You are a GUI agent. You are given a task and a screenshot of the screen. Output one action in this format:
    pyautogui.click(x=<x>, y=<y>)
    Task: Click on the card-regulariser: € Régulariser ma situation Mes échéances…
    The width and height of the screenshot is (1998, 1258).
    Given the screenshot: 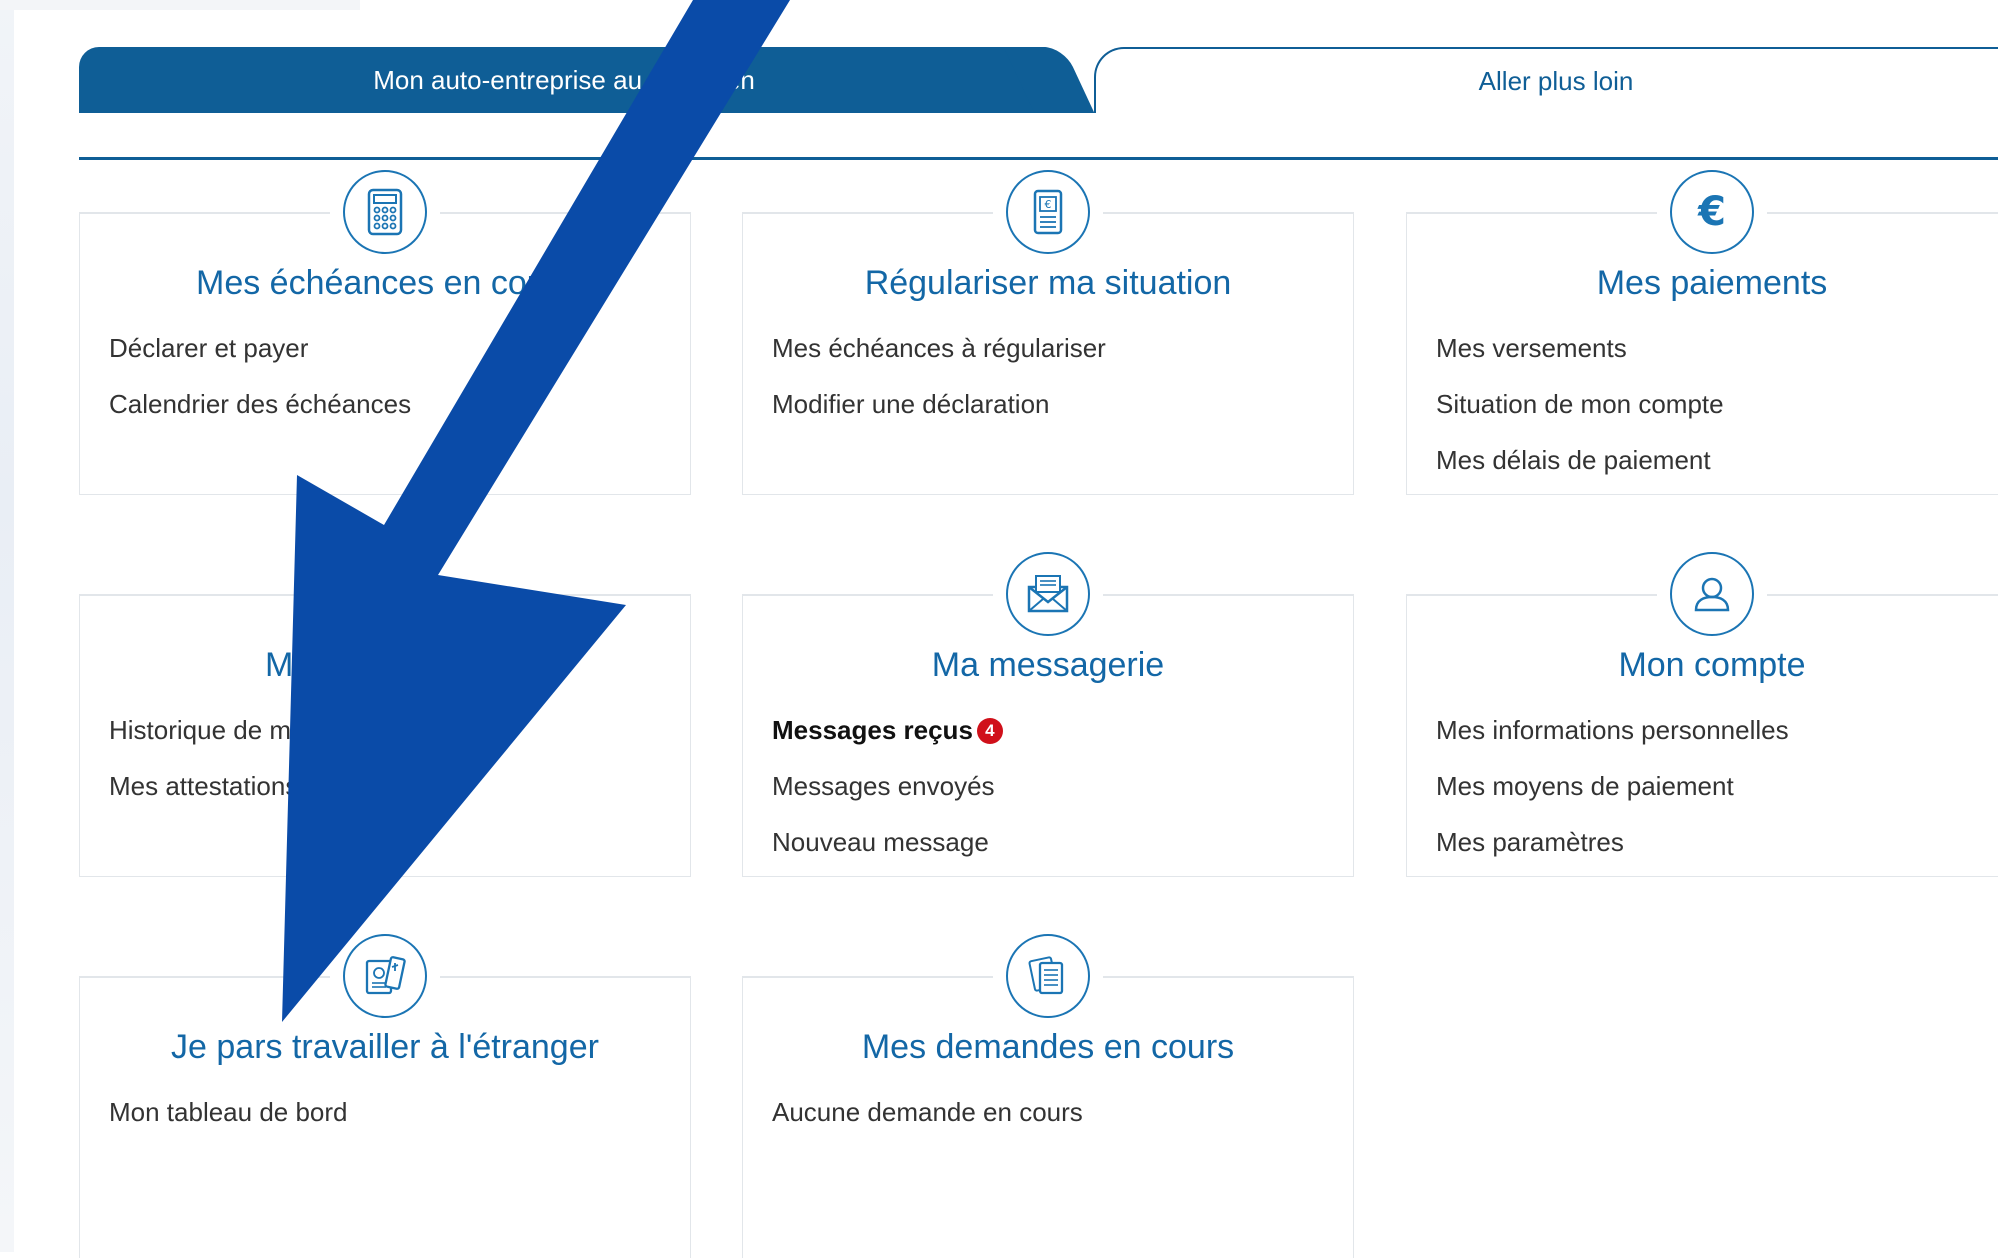 What is the action you would take?
    pyautogui.click(x=1048, y=332)
    